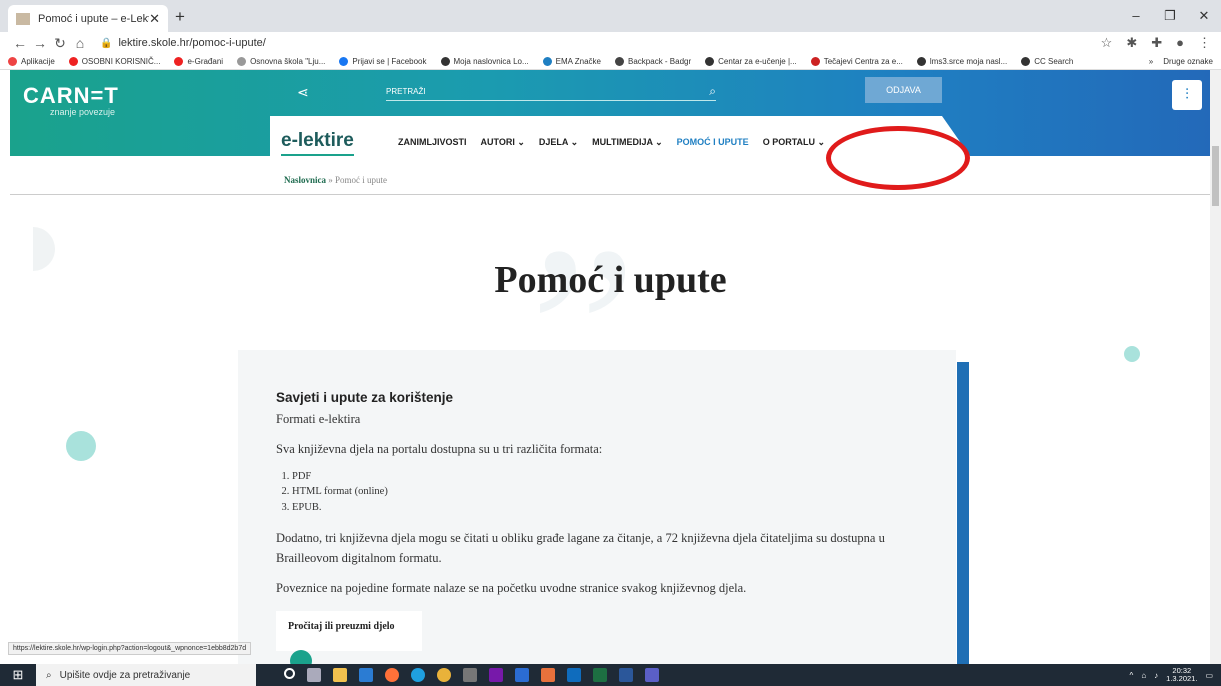  What do you see at coordinates (1156, 675) in the screenshot?
I see `volume-icon: ♪` at bounding box center [1156, 675].